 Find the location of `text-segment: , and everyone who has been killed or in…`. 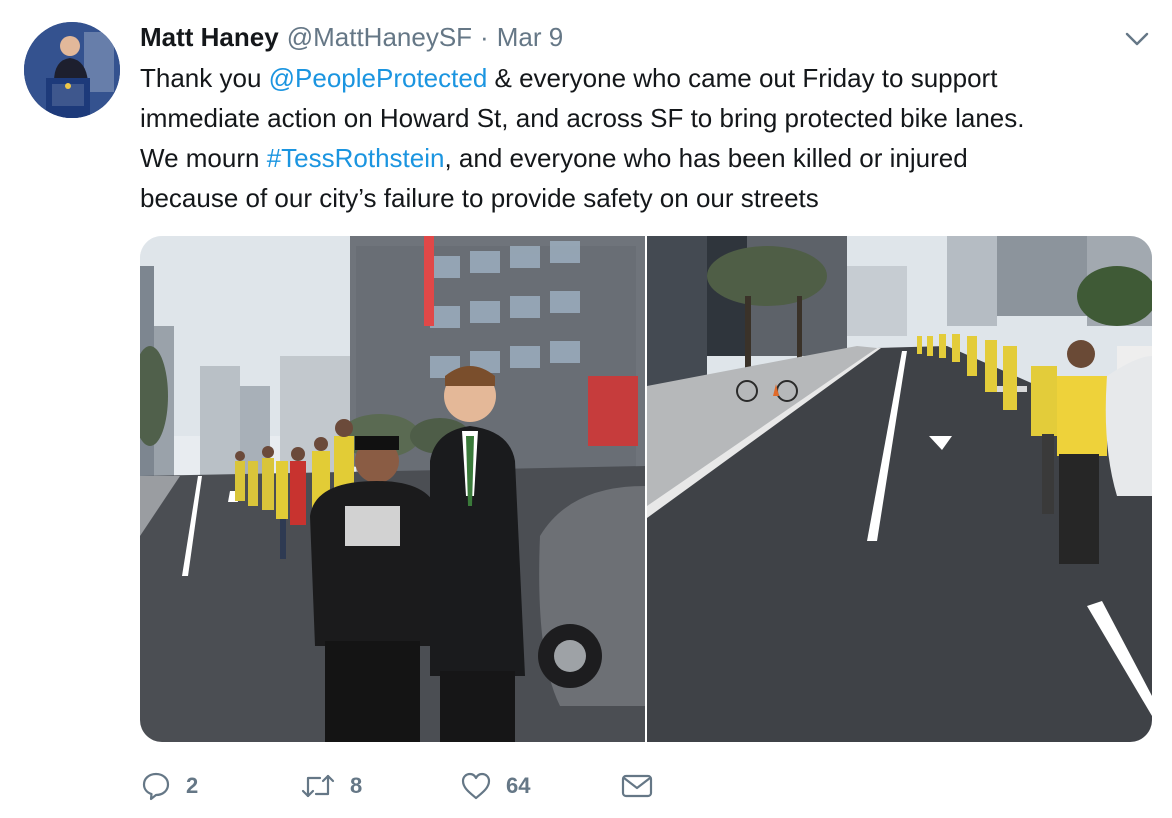

text-segment: , and everyone who has been killed or in… is located at coordinates (706, 158).